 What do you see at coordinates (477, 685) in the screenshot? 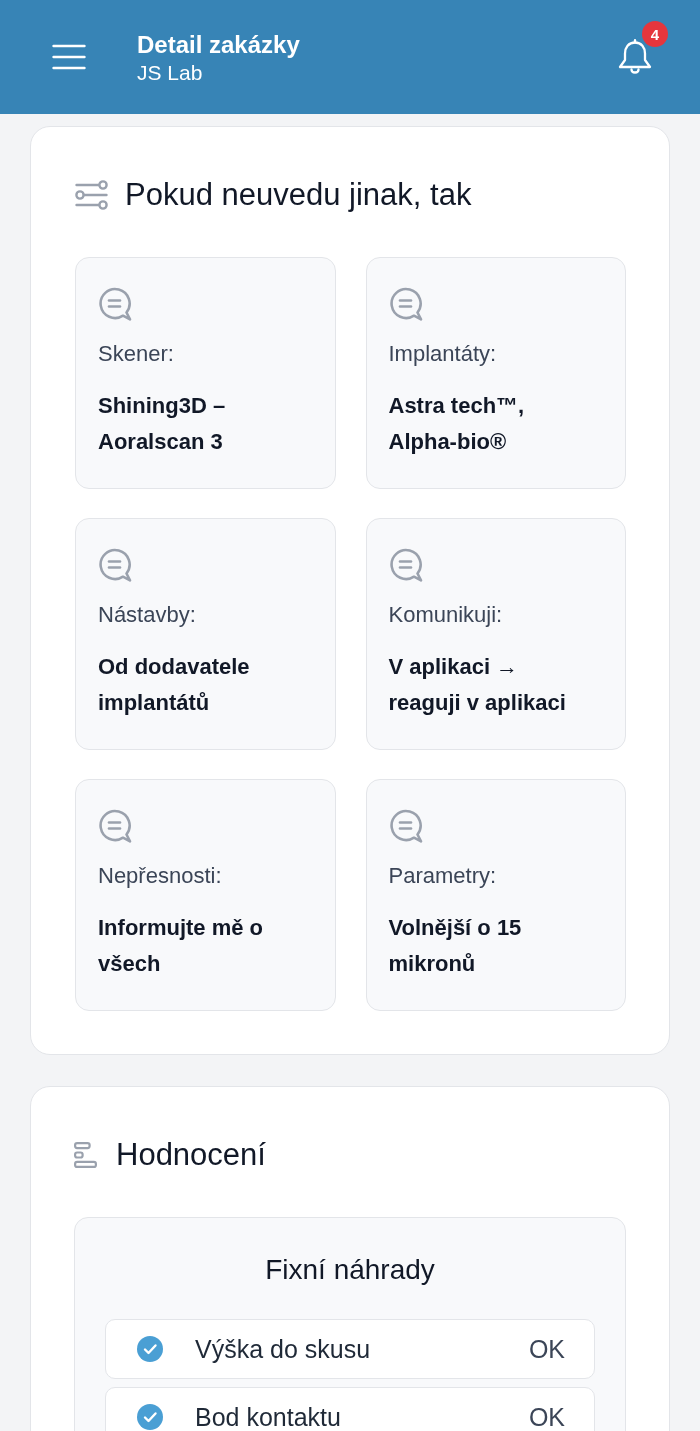
I see `setting-value: V aplikaci → reaguji v aplikaci` at bounding box center [477, 685].